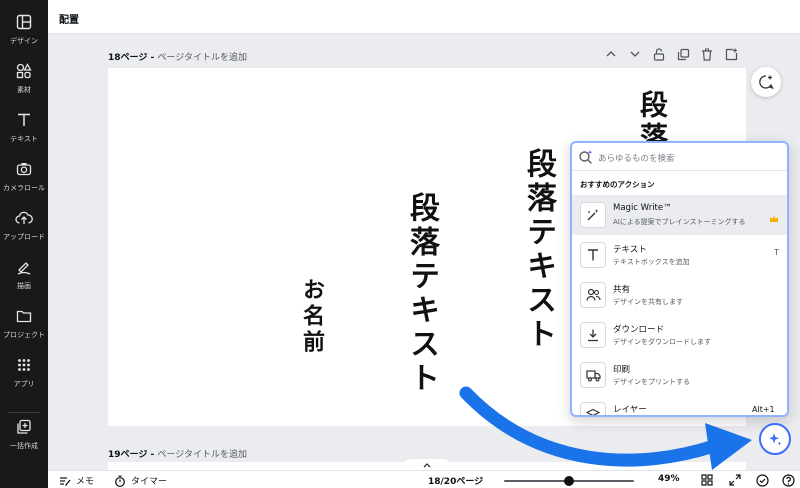  What do you see at coordinates (707, 54) in the screenshot?
I see `trash-icon` at bounding box center [707, 54].